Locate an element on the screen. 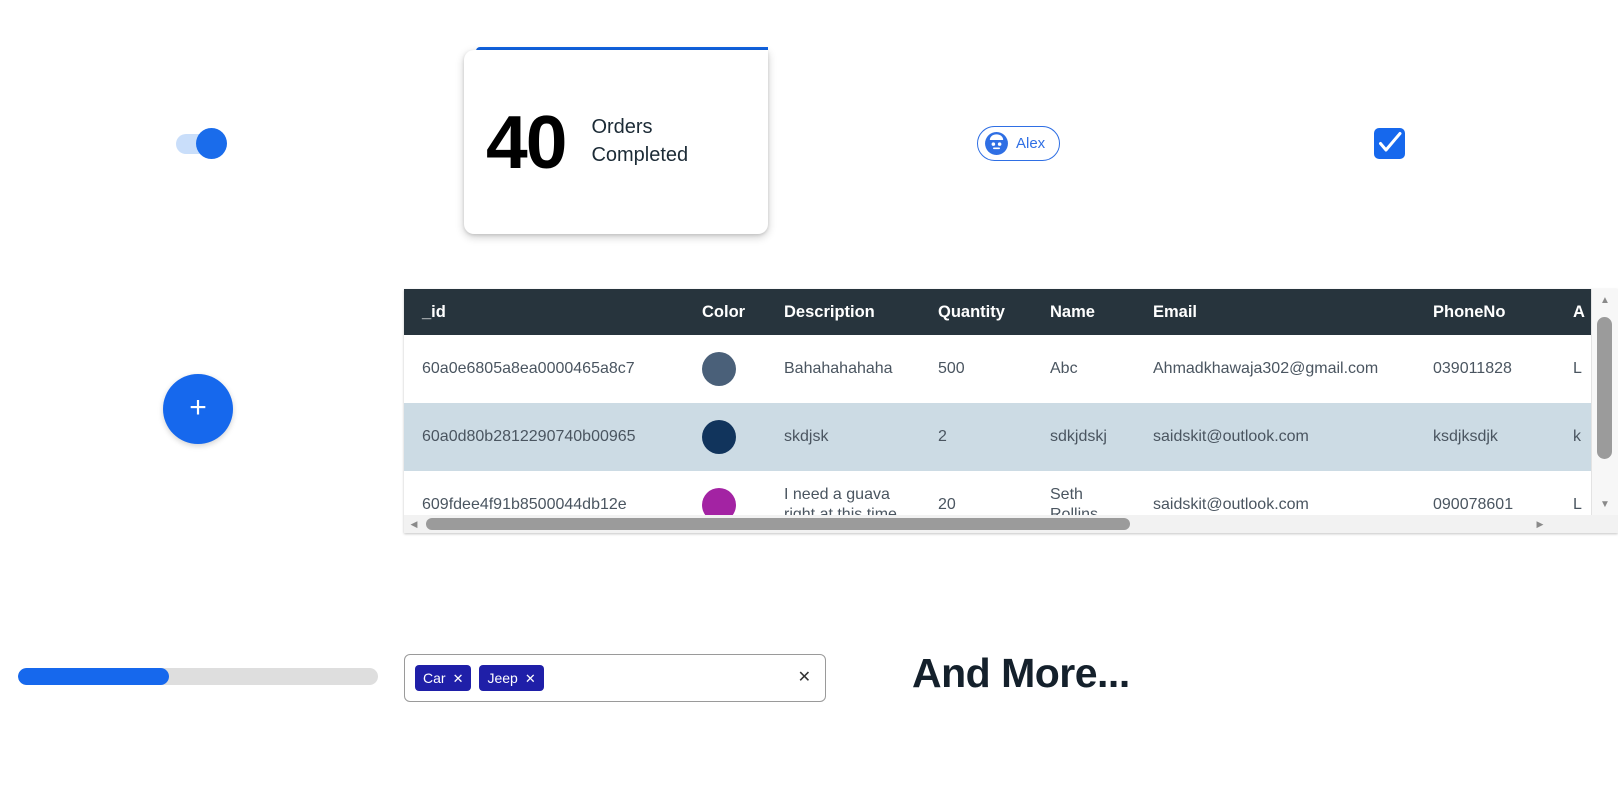  user-chip-label: Alex is located at coordinates (1031, 143).